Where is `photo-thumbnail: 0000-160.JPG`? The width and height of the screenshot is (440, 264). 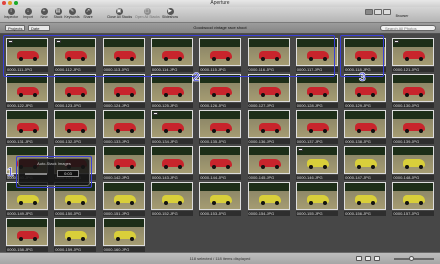
photo-thumbnail: 0000-160.JPG is located at coordinates (123, 235).